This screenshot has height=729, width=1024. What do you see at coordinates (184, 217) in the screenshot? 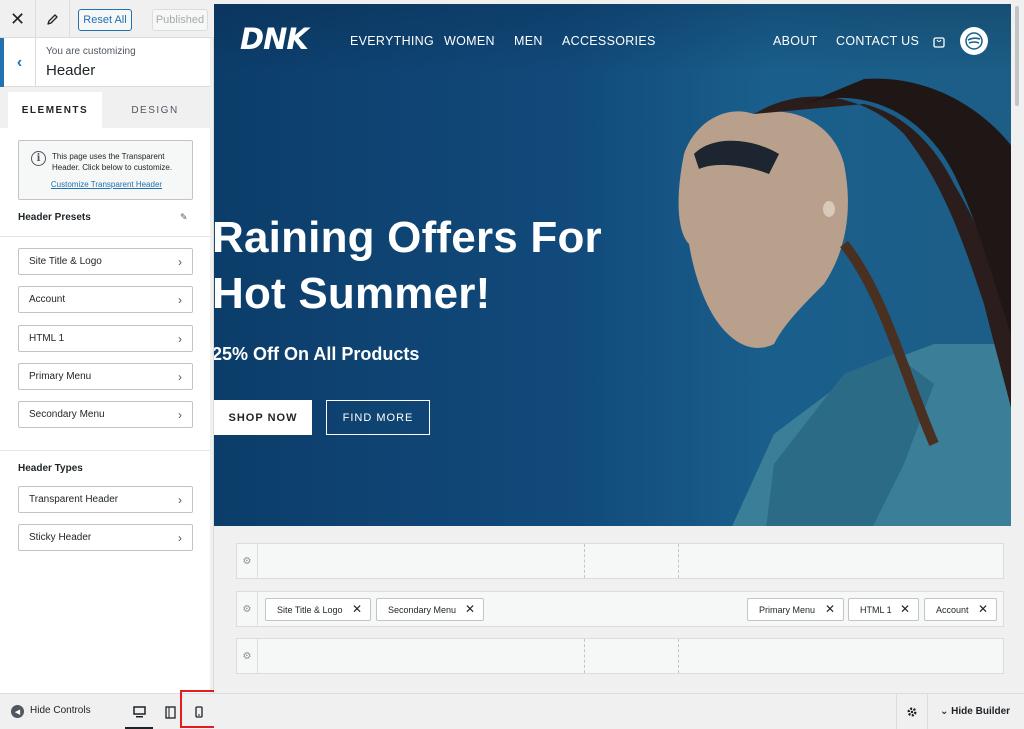
I see `pencil-icon: ✎` at bounding box center [184, 217].